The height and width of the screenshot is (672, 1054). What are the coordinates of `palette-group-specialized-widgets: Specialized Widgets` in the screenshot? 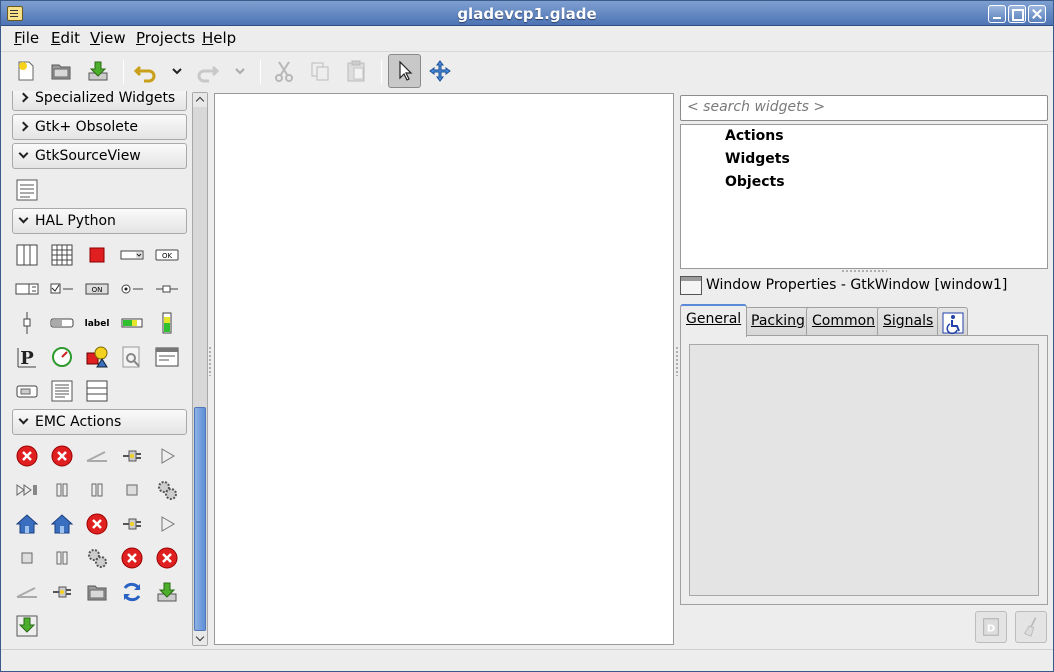 It's located at (99, 101).